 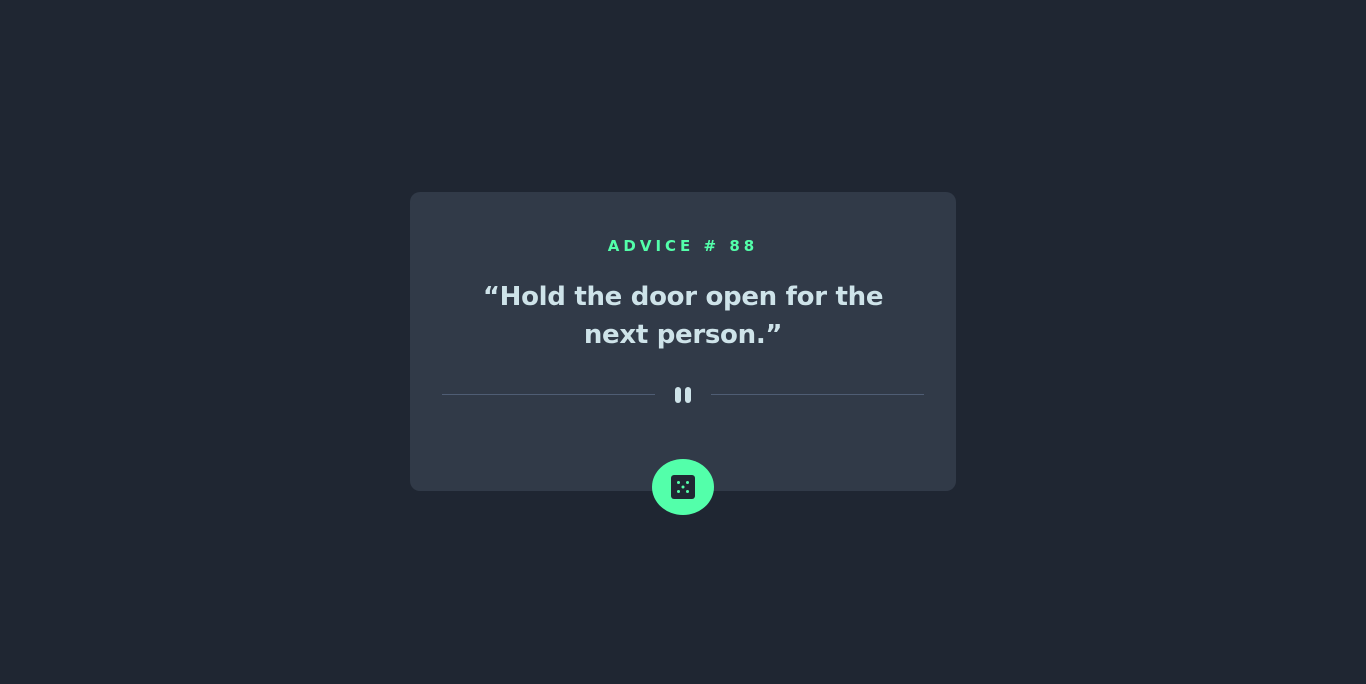 I want to click on divider-line-left, so click(x=548, y=394).